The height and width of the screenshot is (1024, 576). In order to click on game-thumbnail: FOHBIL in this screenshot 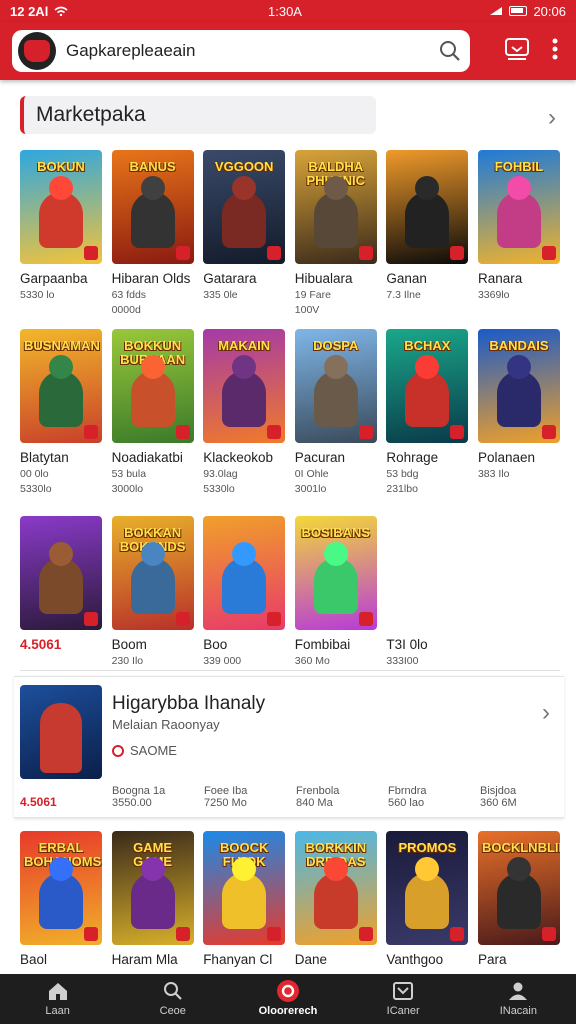, I will do `click(518, 207)`.